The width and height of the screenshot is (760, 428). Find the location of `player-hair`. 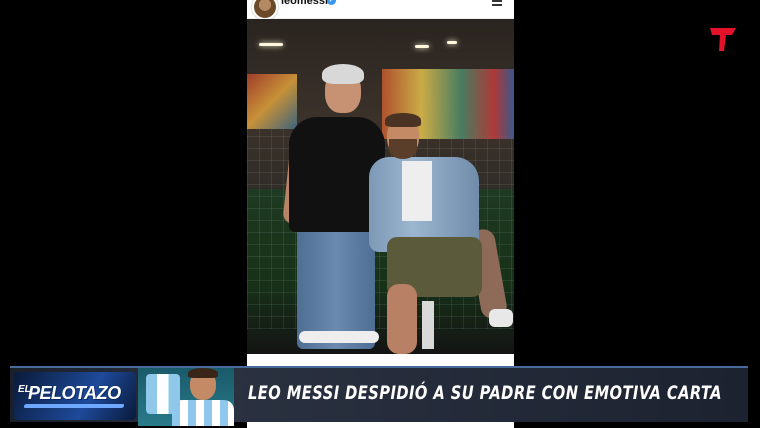

player-hair is located at coordinates (203, 373).